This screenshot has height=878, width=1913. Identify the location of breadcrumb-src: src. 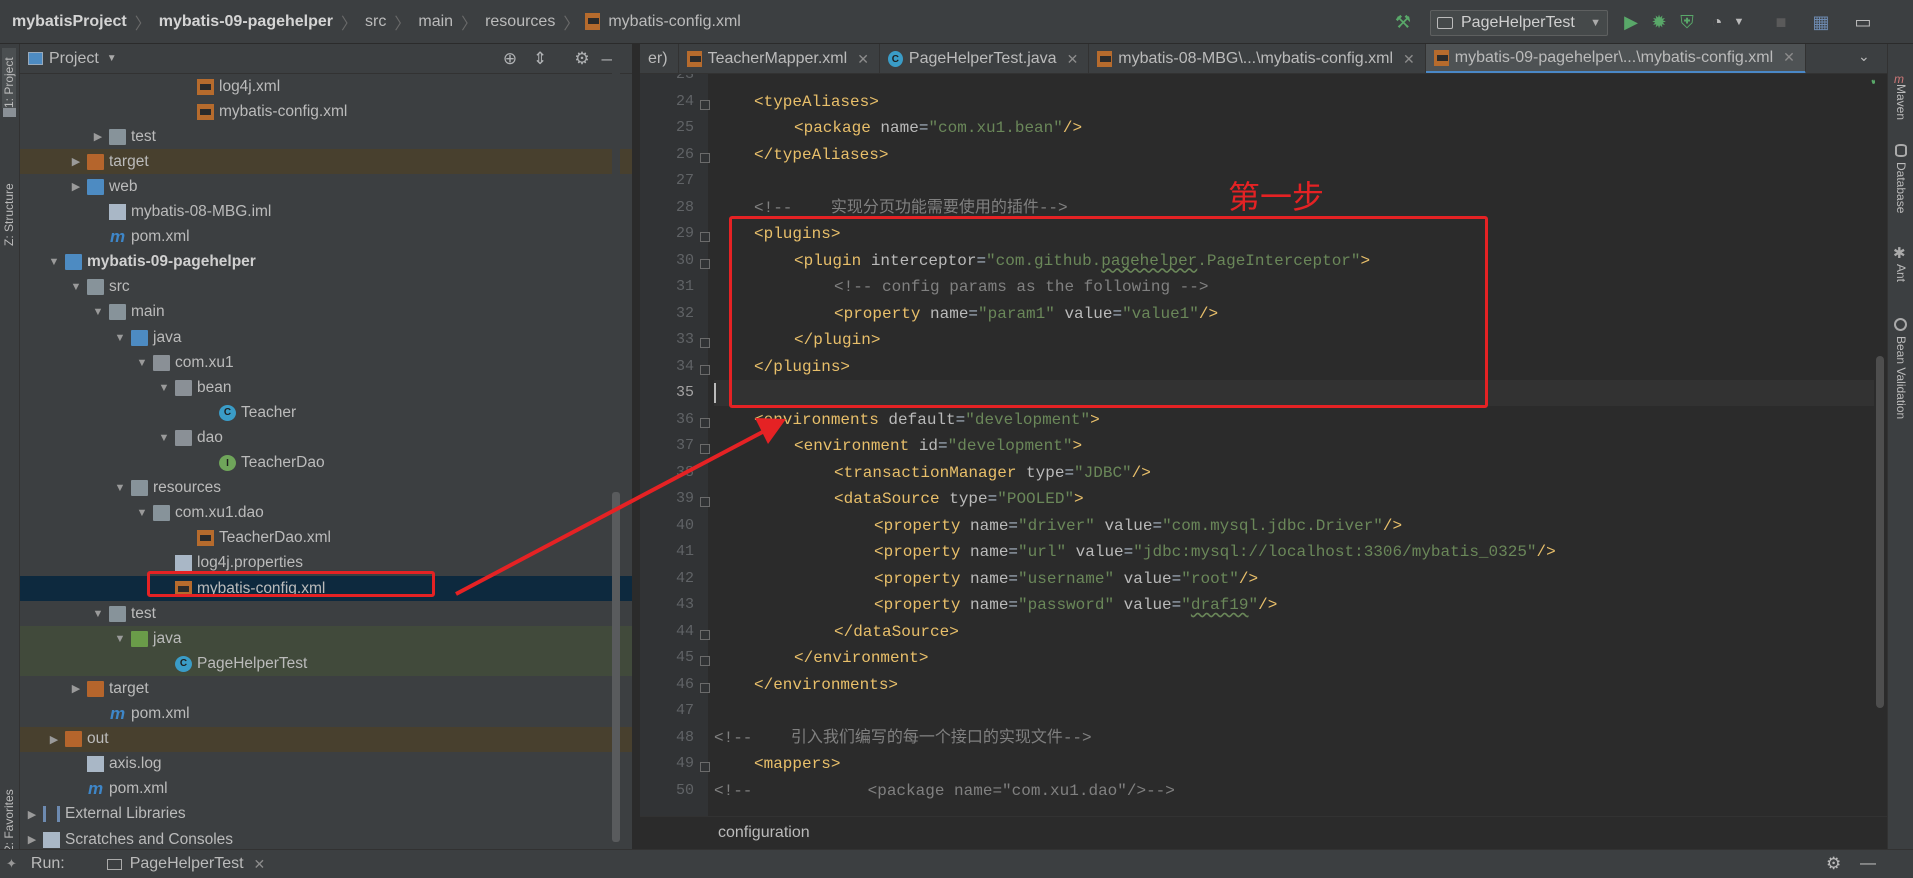
(375, 22).